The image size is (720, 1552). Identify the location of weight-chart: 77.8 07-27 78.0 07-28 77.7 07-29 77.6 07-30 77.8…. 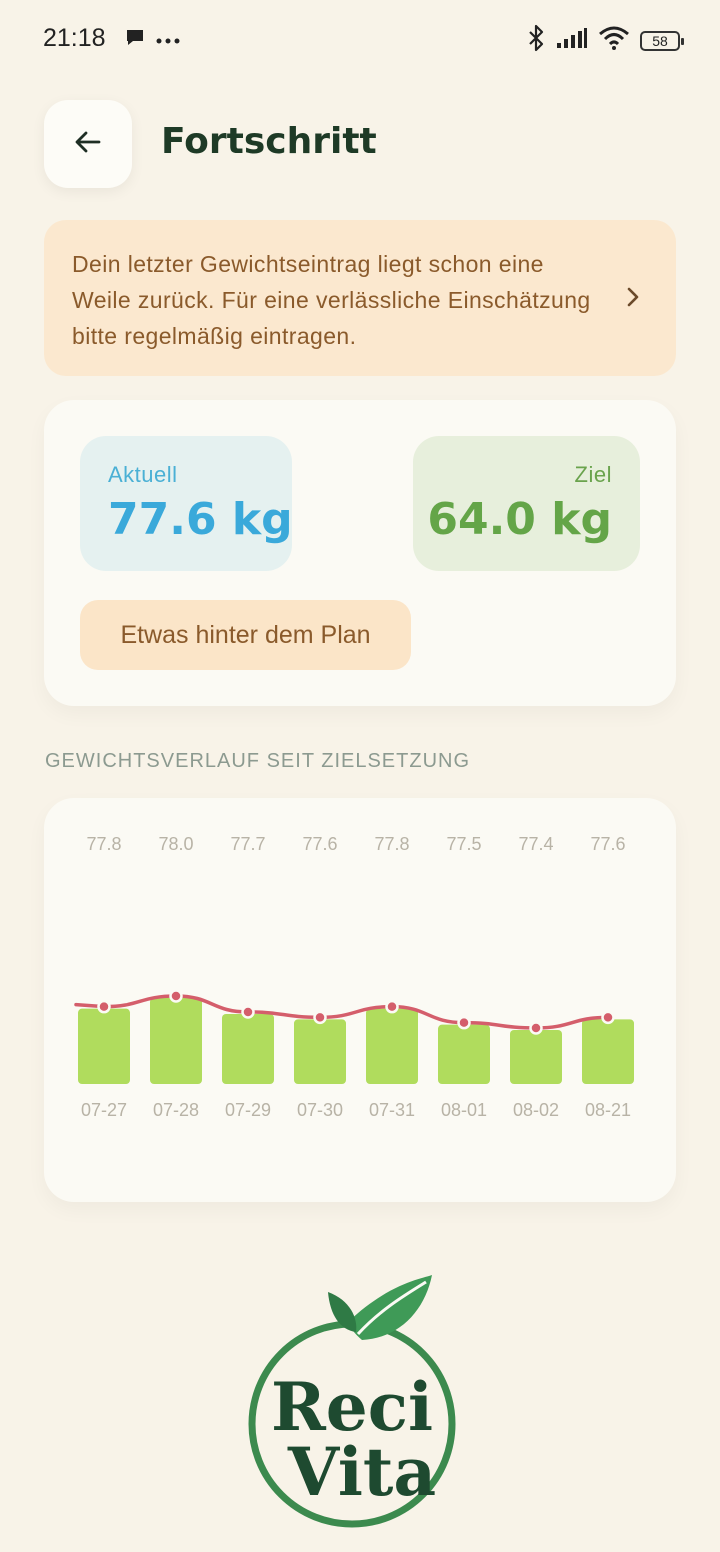
(354, 977).